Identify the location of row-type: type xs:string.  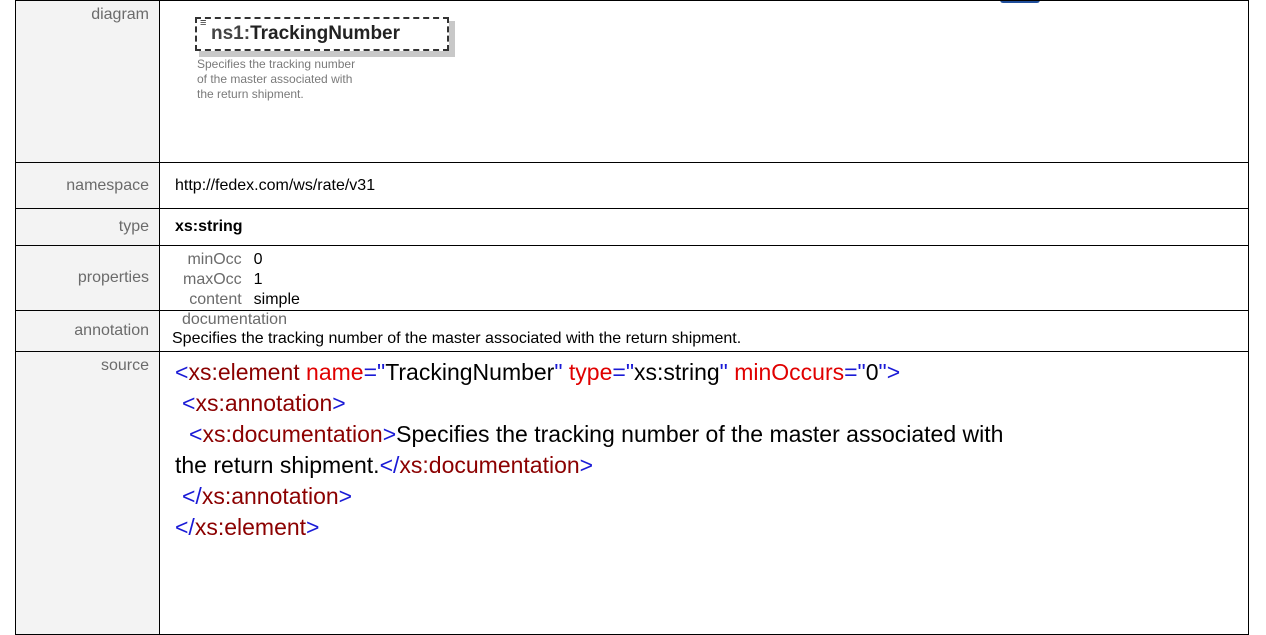
(632, 227).